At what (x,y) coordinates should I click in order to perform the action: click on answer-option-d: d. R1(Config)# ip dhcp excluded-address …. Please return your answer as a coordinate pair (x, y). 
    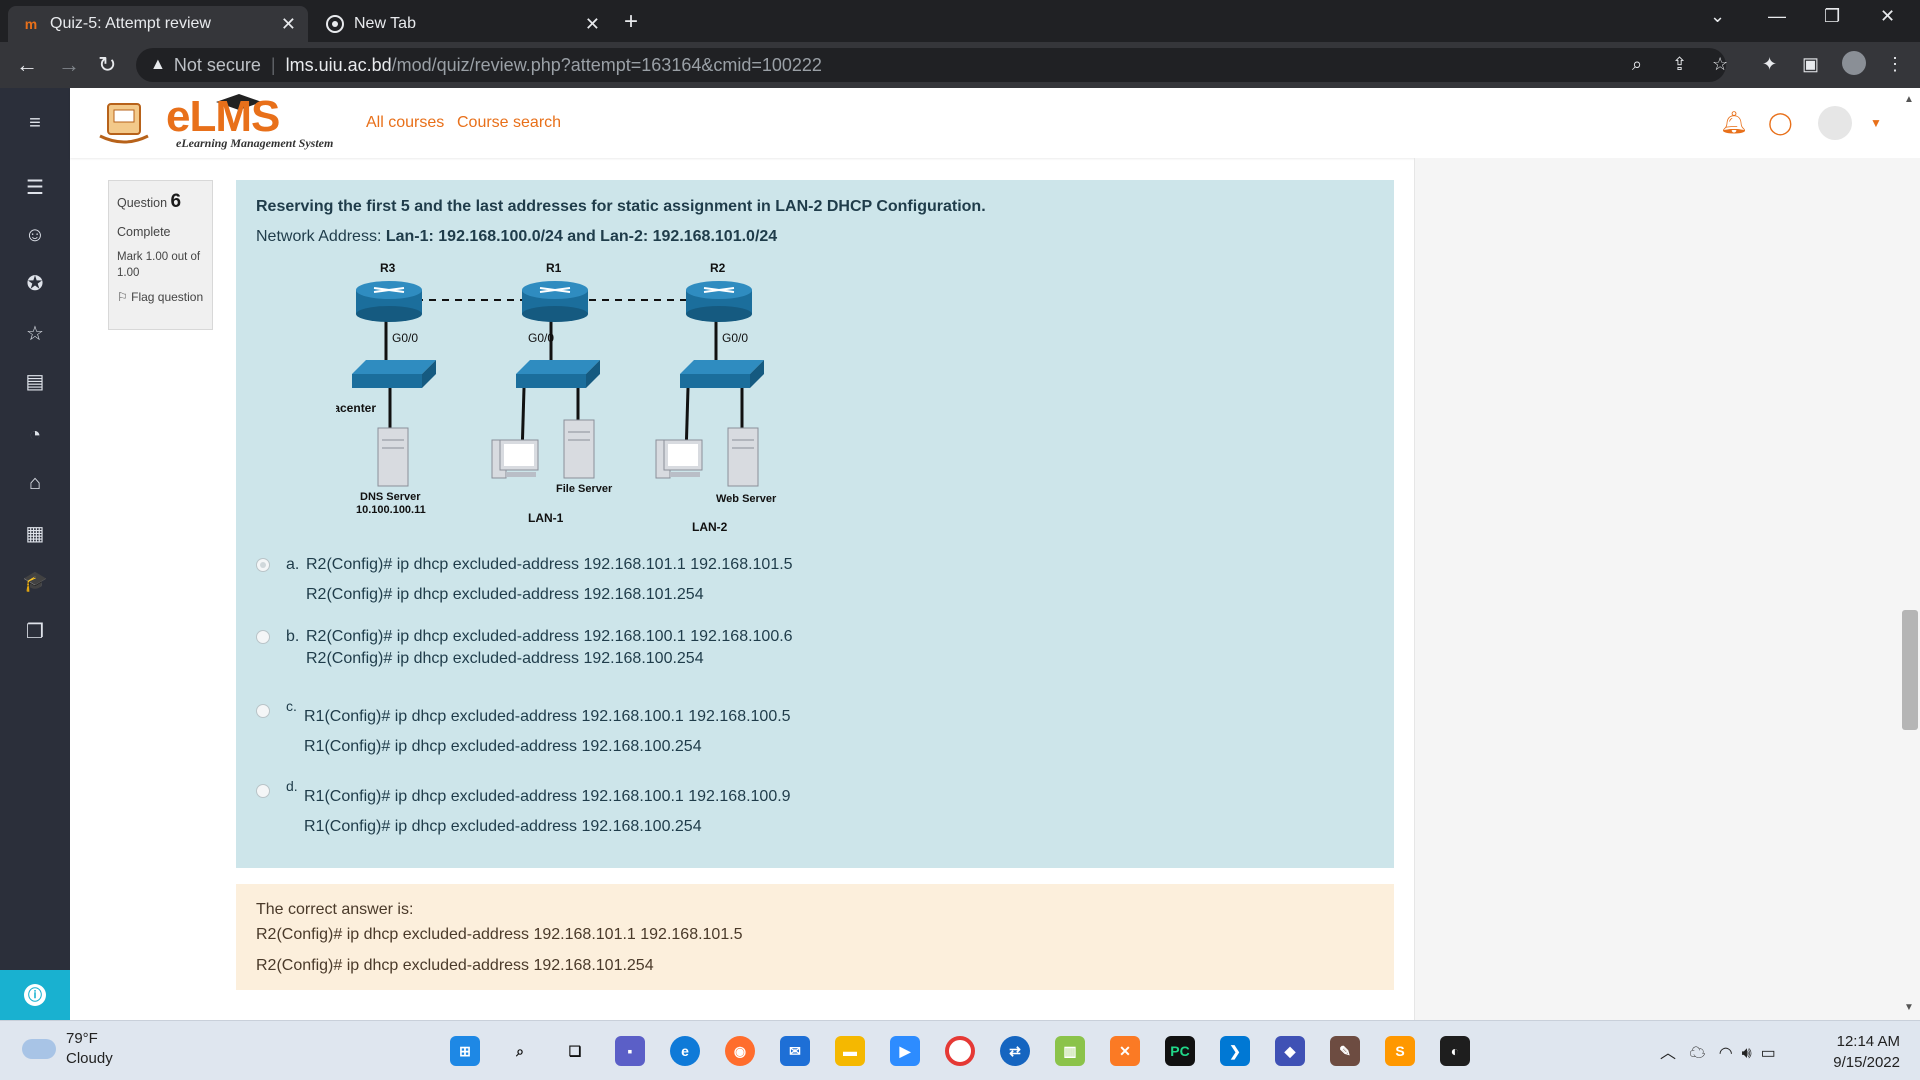
    Looking at the image, I should click on (606, 807).